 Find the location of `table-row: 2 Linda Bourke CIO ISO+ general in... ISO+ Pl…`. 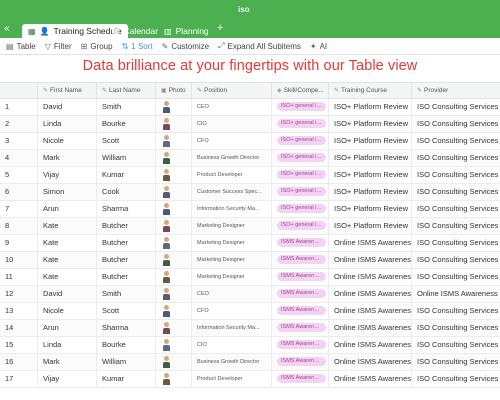

table-row: 2 Linda Bourke CIO ISO+ general in... ISO+ Pl… is located at coordinates (250, 124).